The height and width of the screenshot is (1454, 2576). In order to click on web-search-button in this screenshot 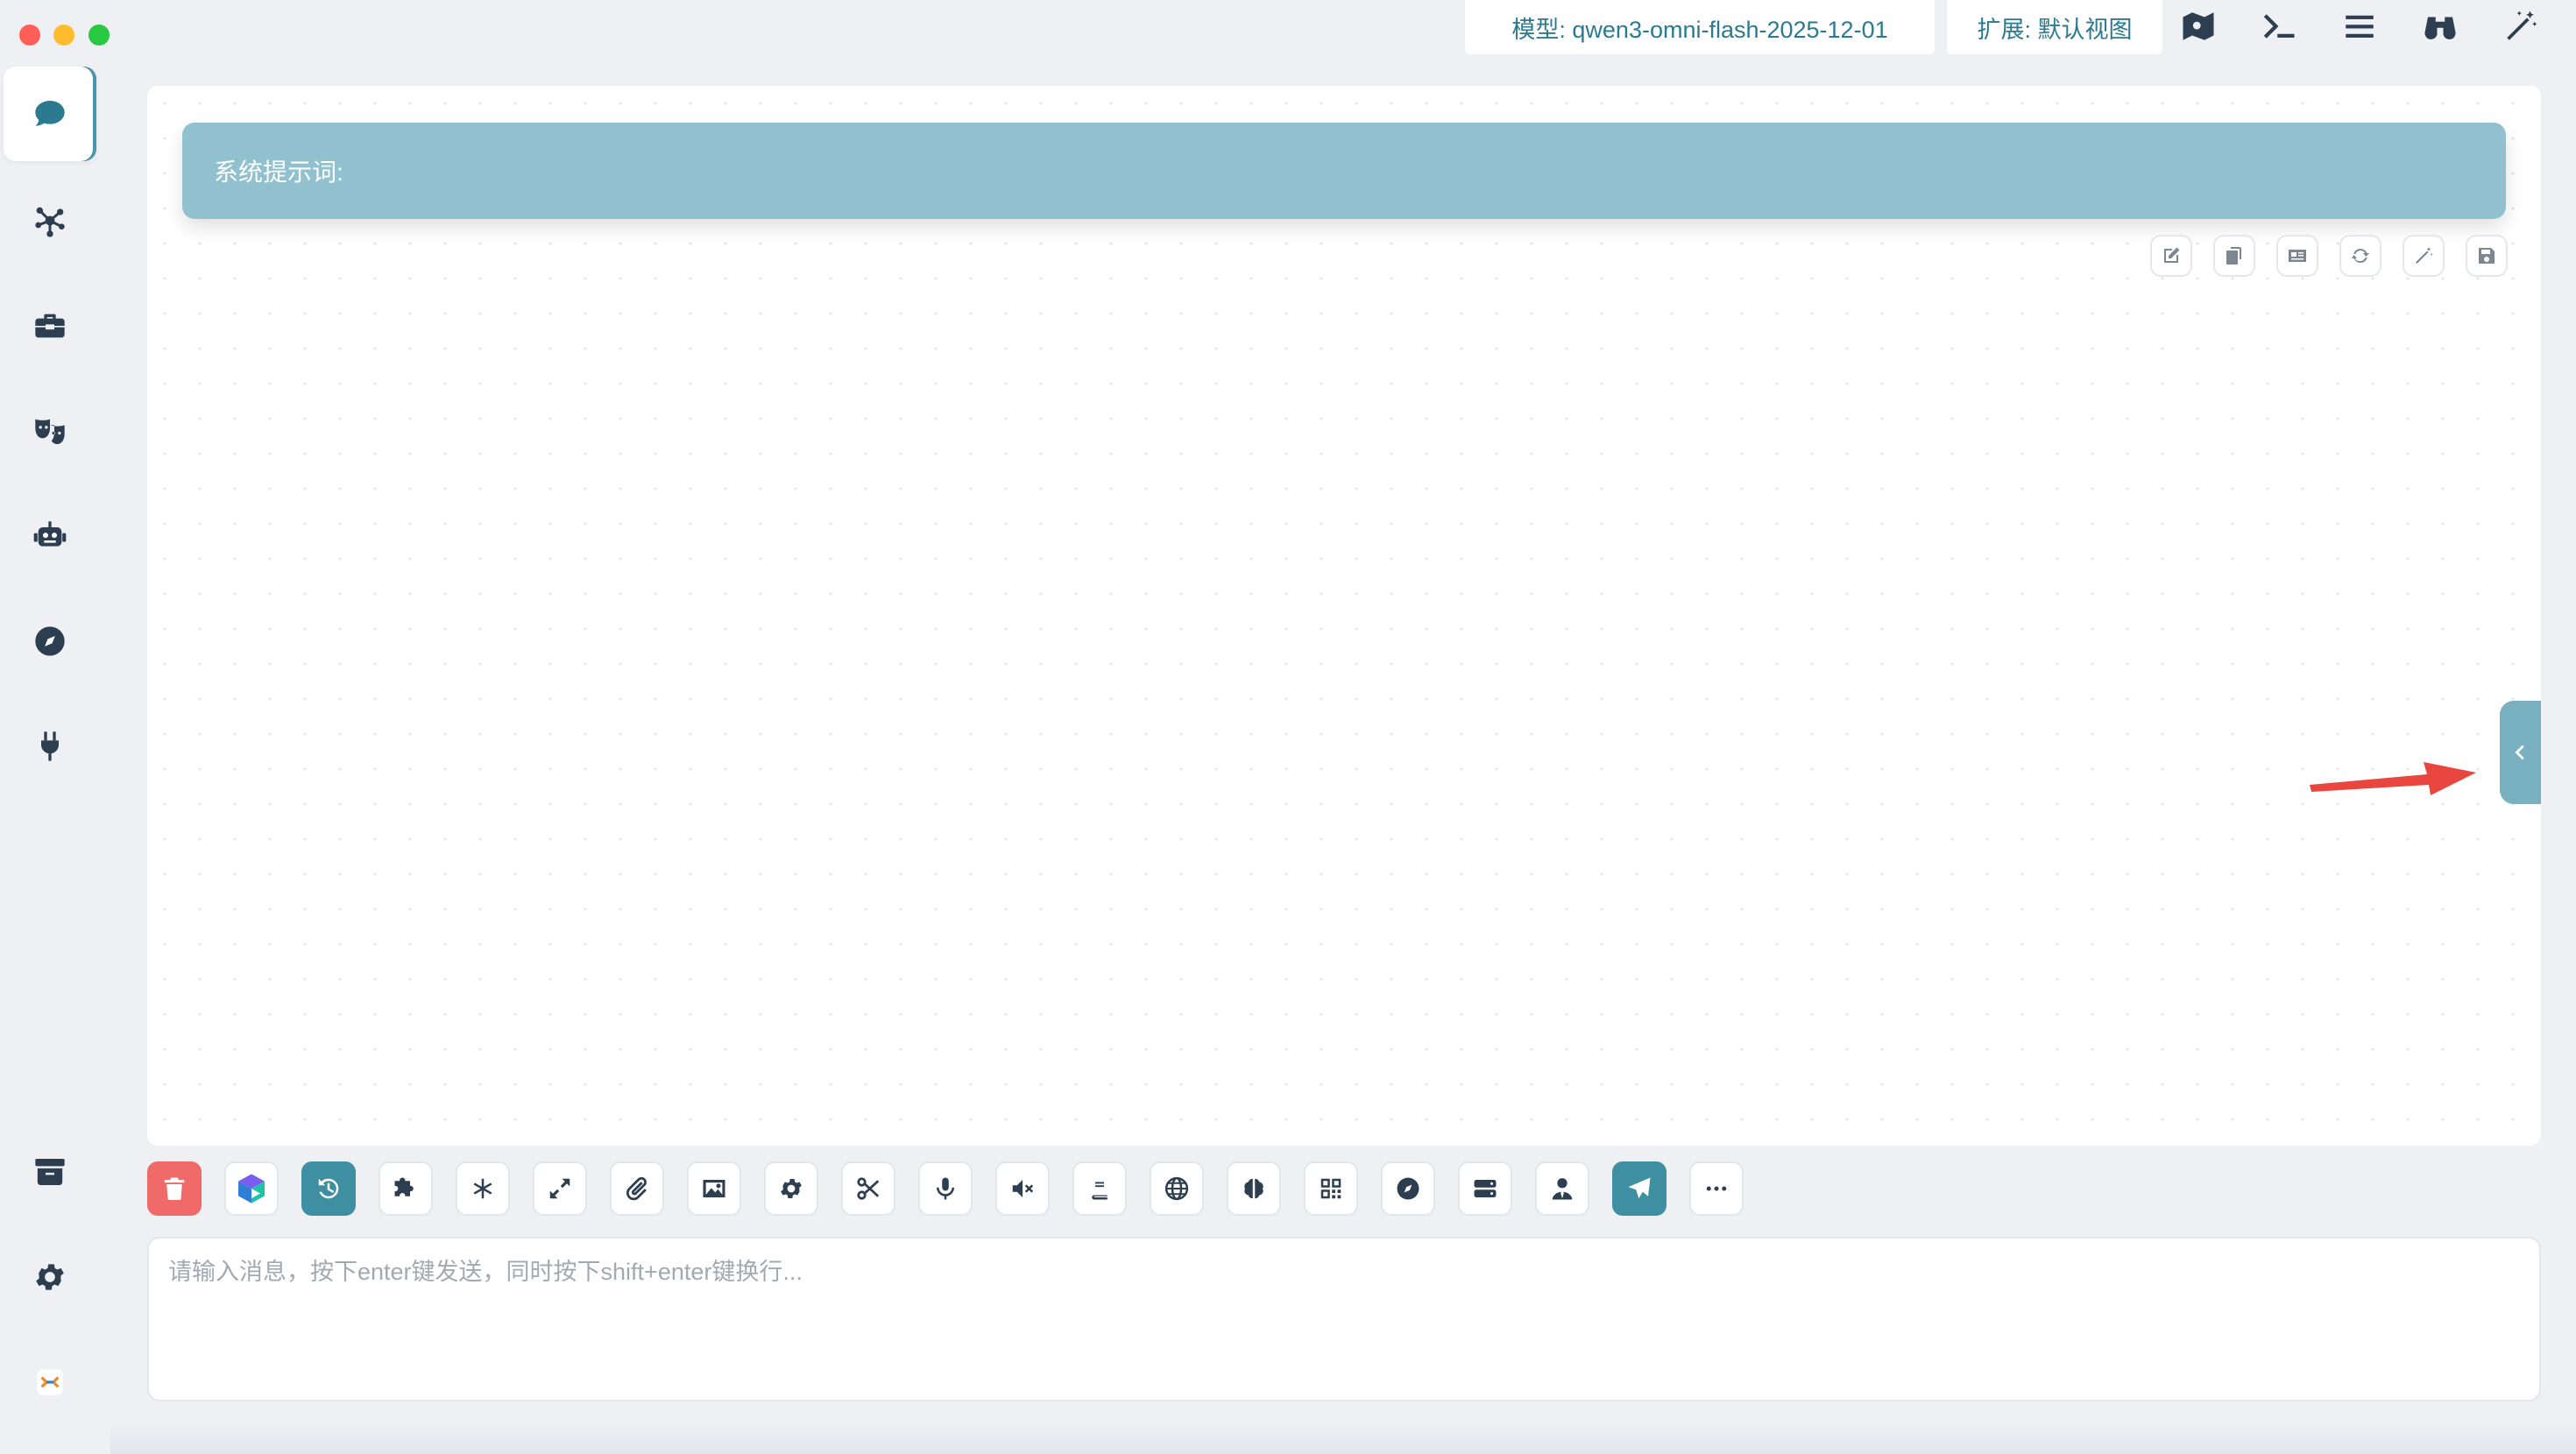, I will do `click(1177, 1188)`.